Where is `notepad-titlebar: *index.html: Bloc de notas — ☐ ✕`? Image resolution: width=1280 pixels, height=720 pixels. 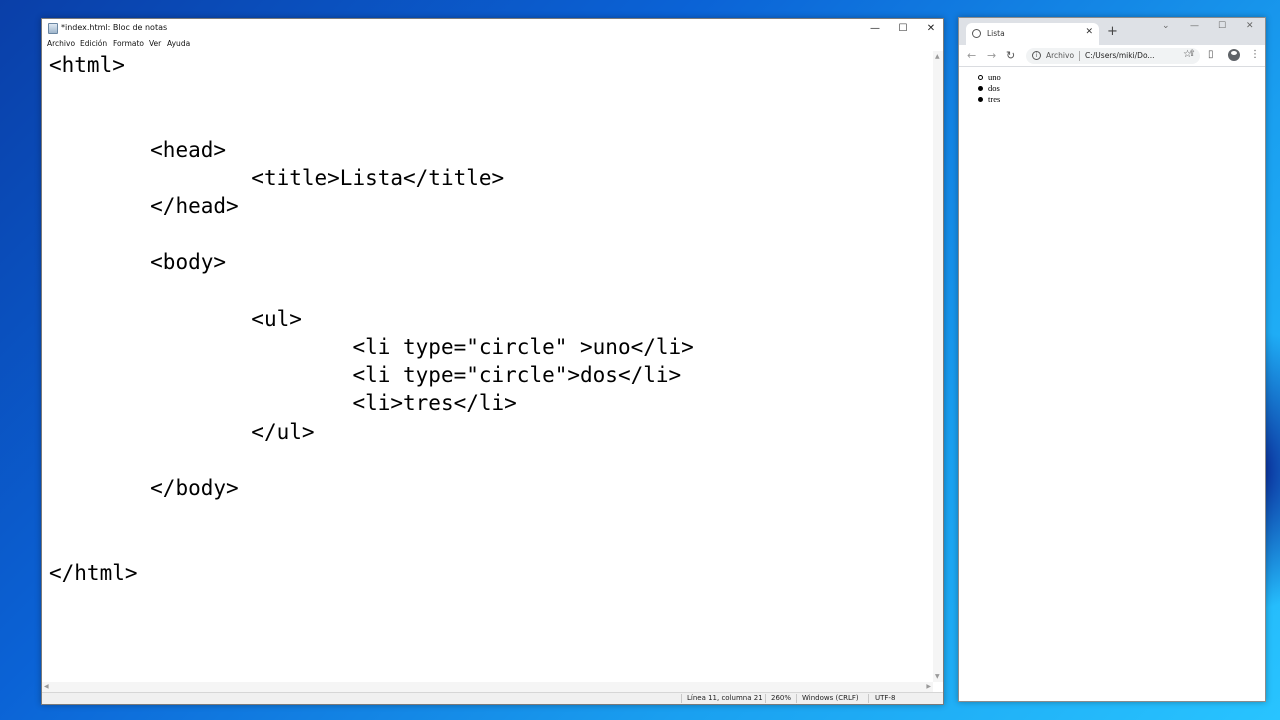
notepad-titlebar: *index.html: Bloc de notas — ☐ ✕ is located at coordinates (492, 28).